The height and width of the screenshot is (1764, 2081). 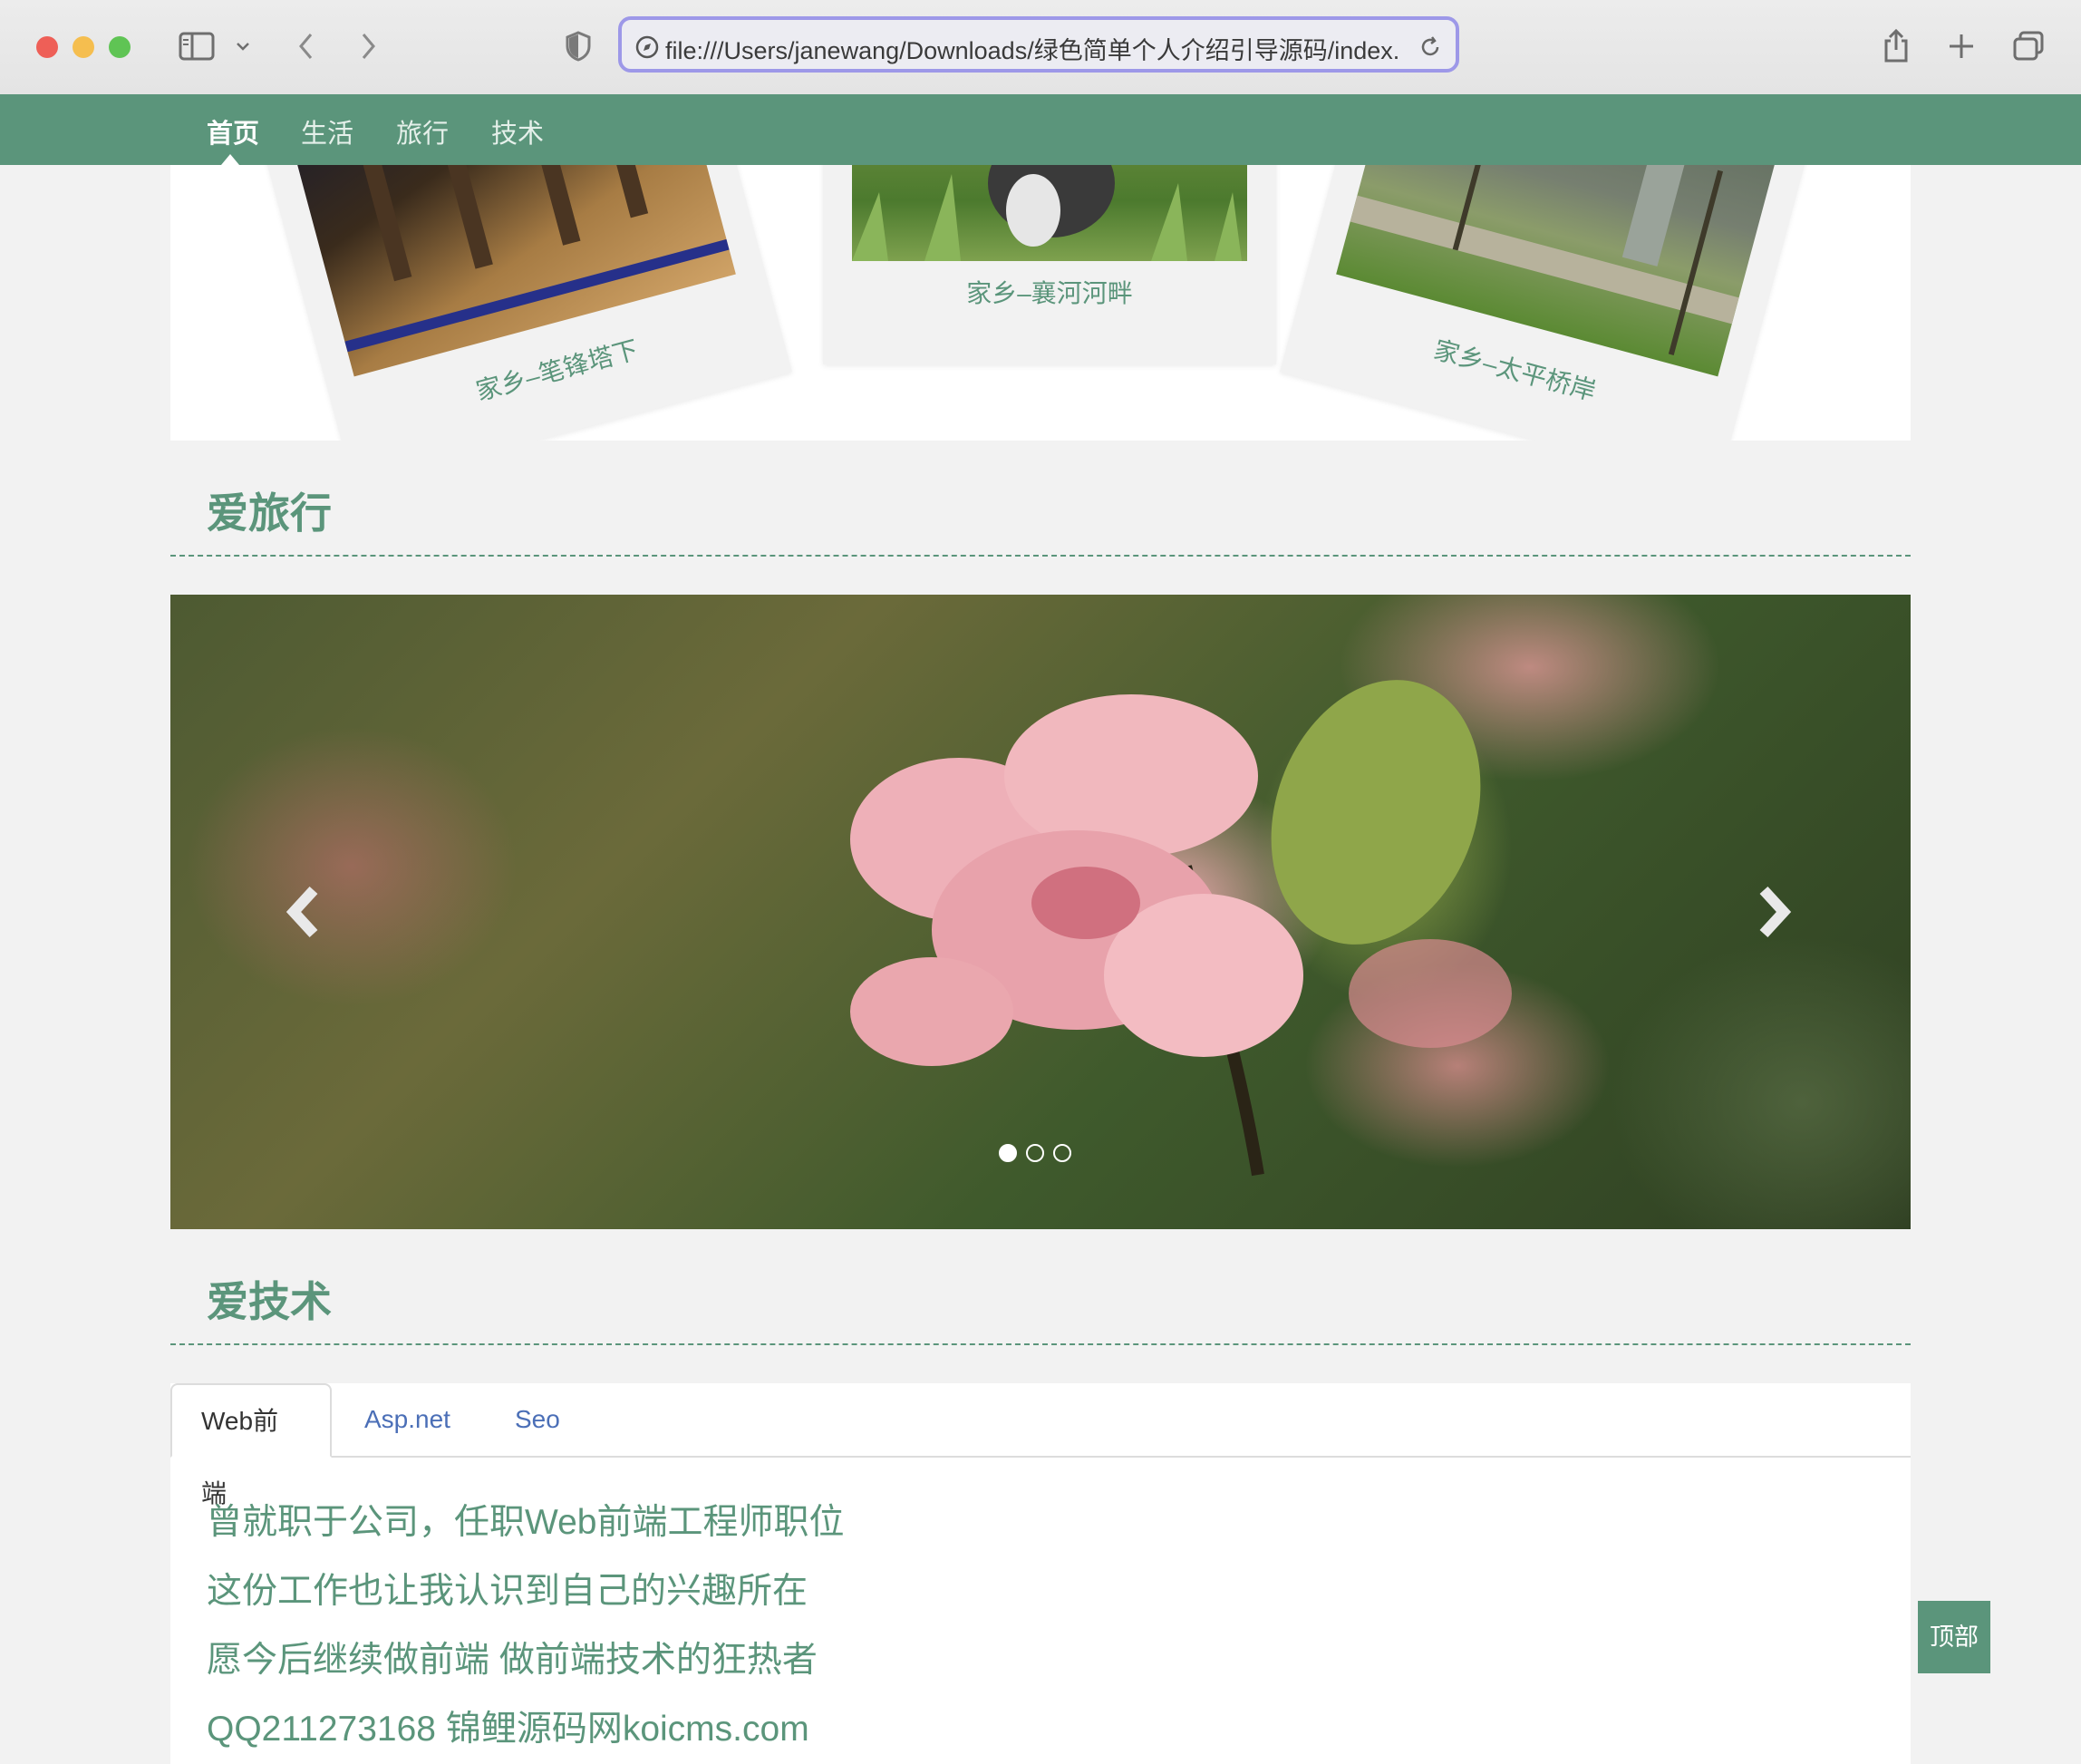 I want to click on carousel-prev-arrow-icon, so click(x=303, y=912).